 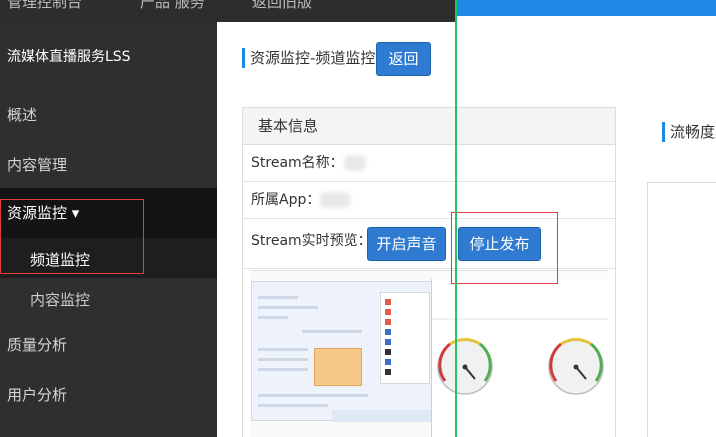 I want to click on sidebar-title: 流媒体直播服务LSS, so click(x=69, y=57).